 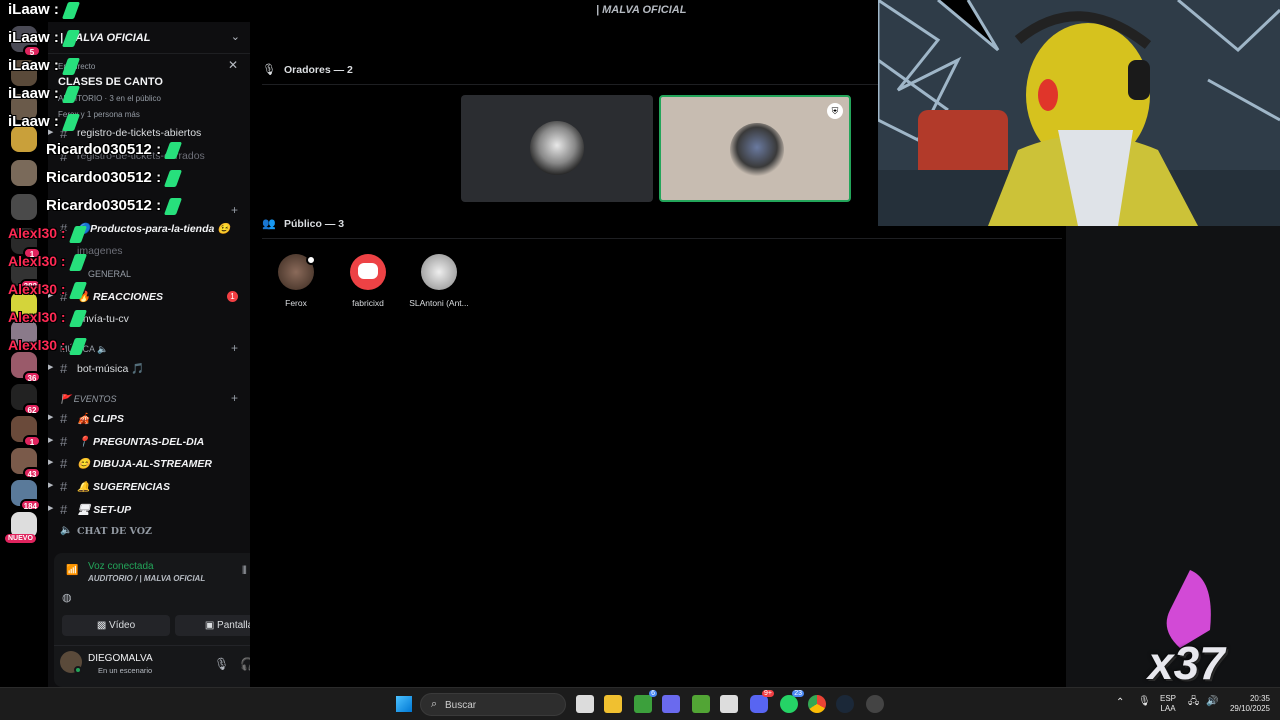 What do you see at coordinates (149, 399) in the screenshot?
I see `category-eventos: 🚩 EVENTOS +` at bounding box center [149, 399].